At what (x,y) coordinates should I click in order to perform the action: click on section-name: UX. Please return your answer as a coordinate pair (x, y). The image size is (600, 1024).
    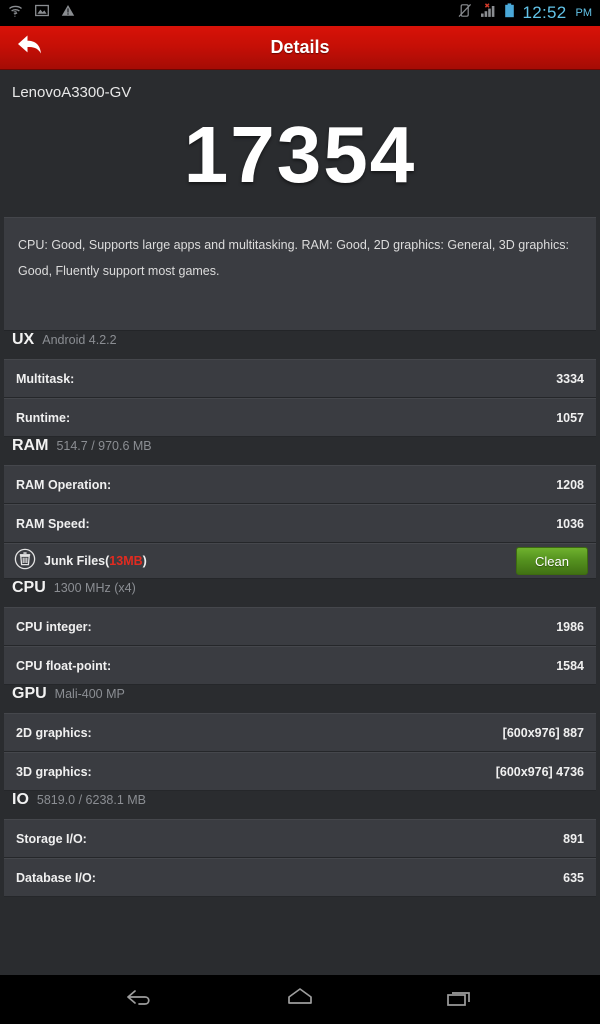
    Looking at the image, I should click on (23, 339).